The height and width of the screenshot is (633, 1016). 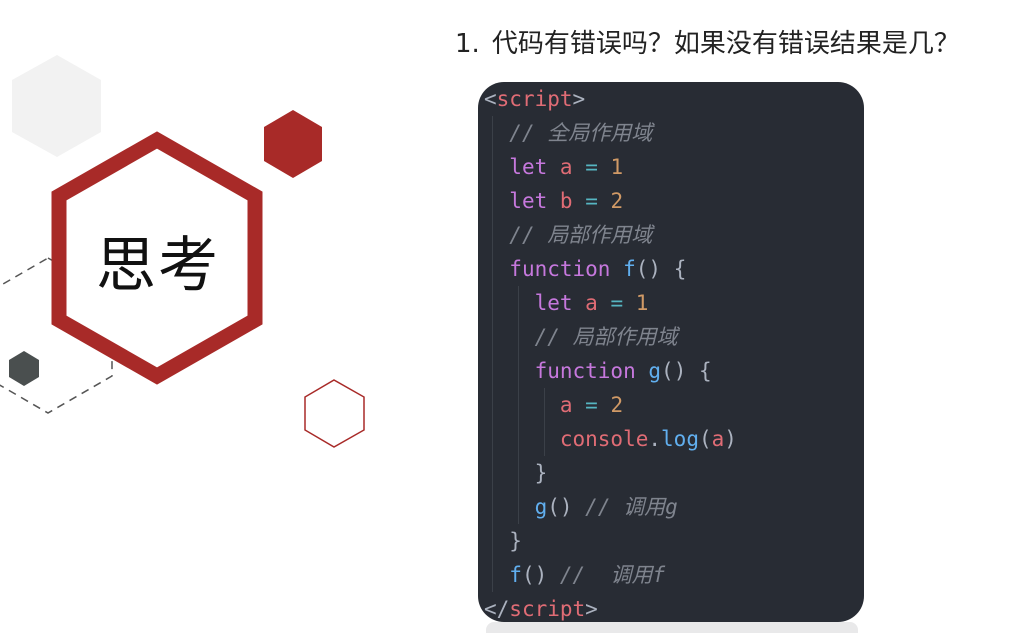 What do you see at coordinates (334, 413) in the screenshot?
I see `hexagon-outline-red-icon` at bounding box center [334, 413].